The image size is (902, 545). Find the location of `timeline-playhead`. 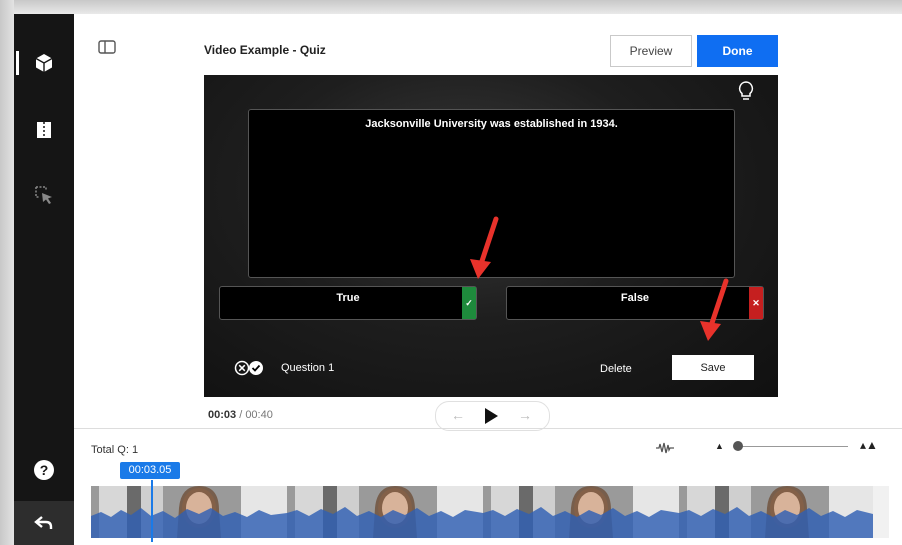

timeline-playhead is located at coordinates (152, 511).